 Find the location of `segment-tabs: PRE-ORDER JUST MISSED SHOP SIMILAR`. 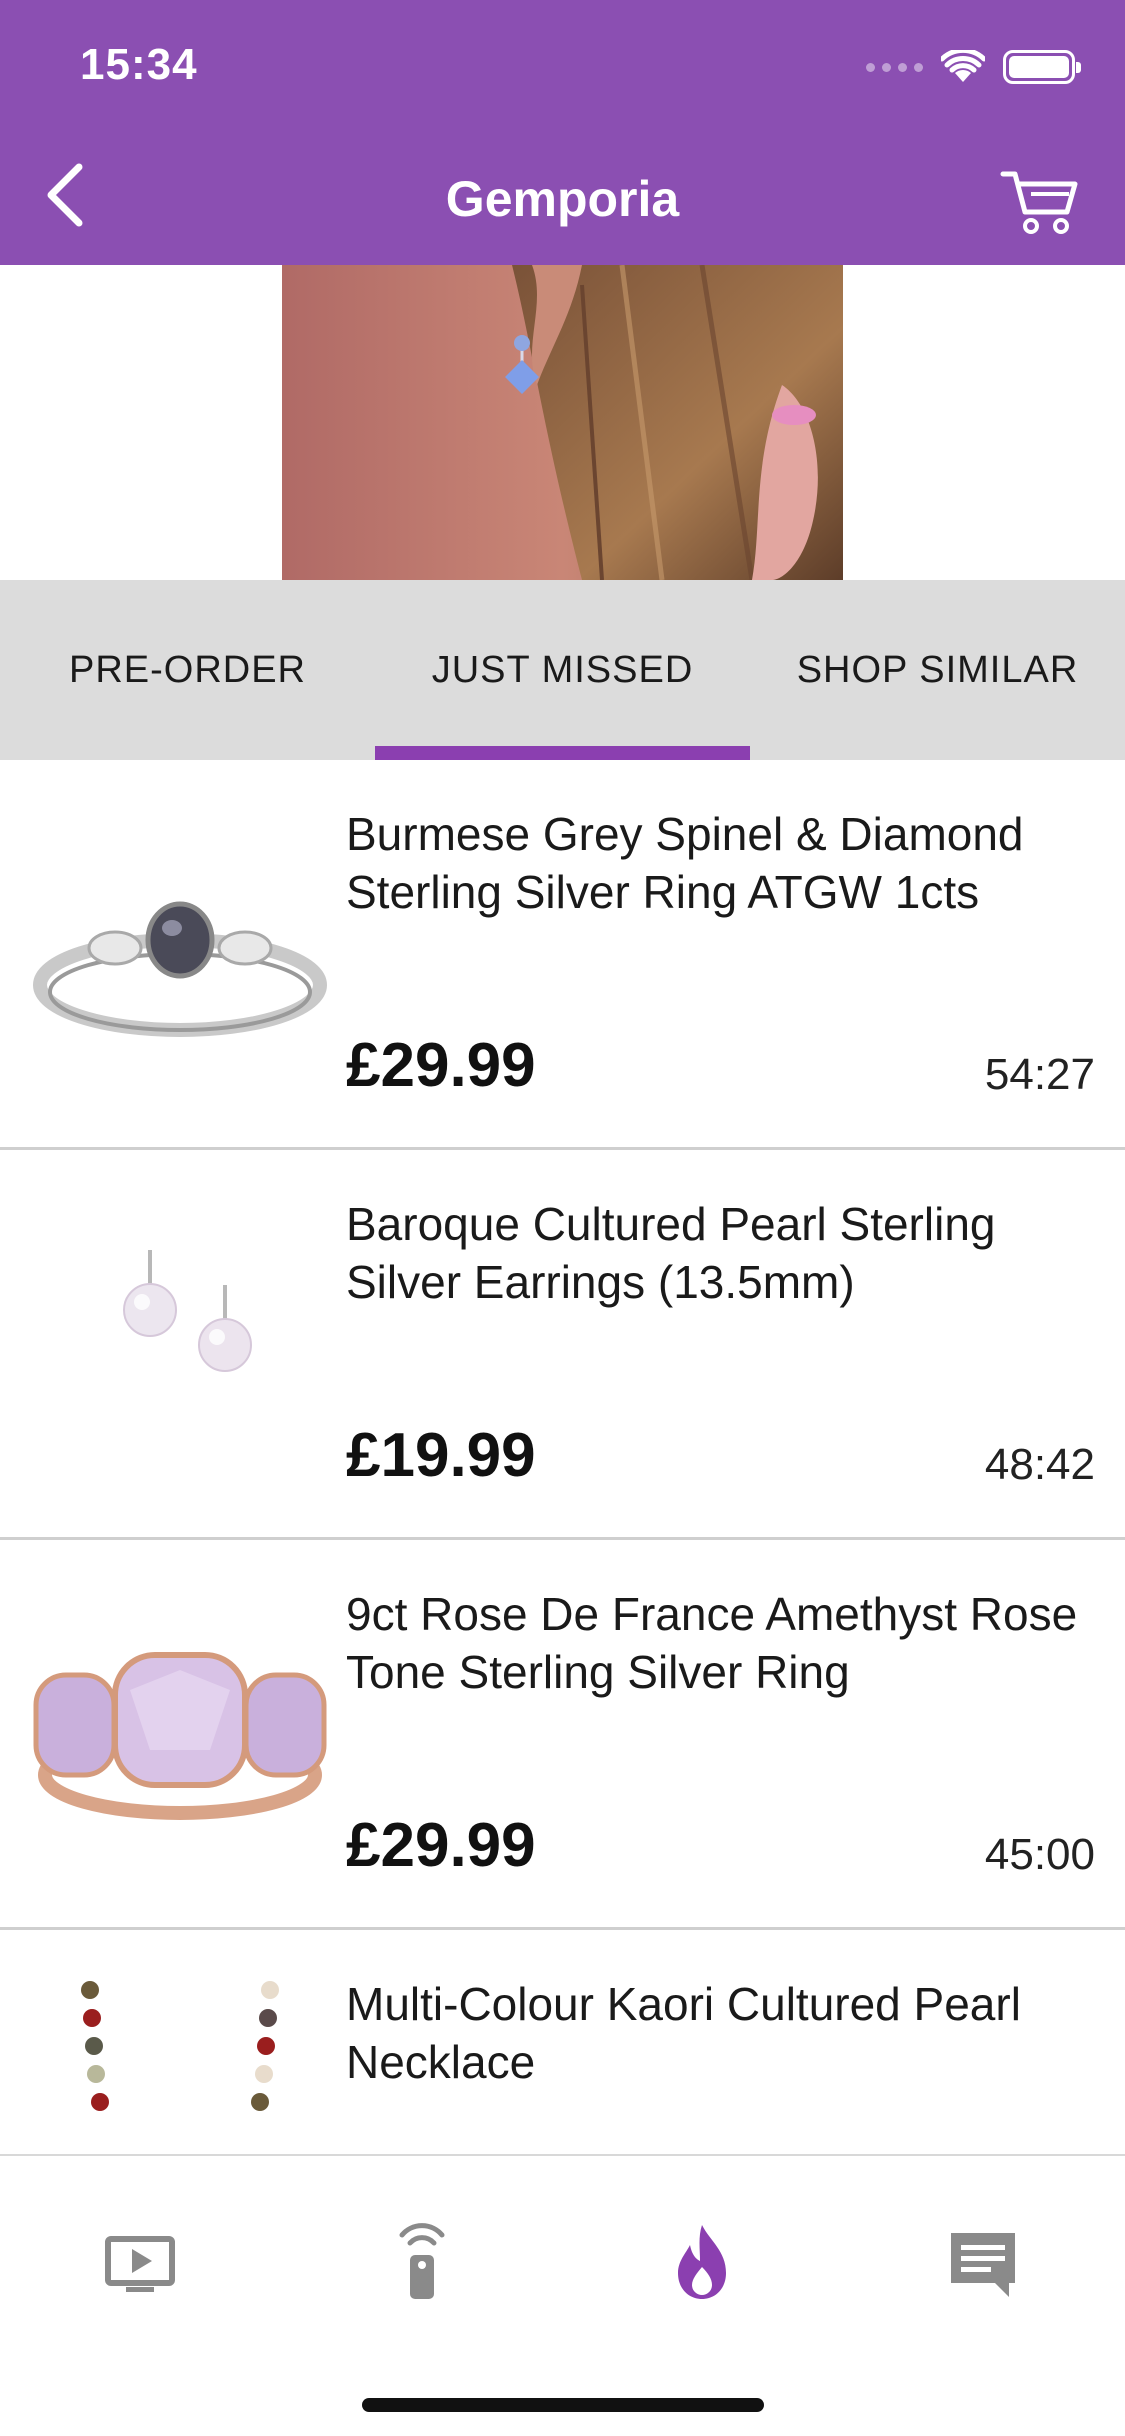

segment-tabs: PRE-ORDER JUST MISSED SHOP SIMILAR is located at coordinates (562, 670).